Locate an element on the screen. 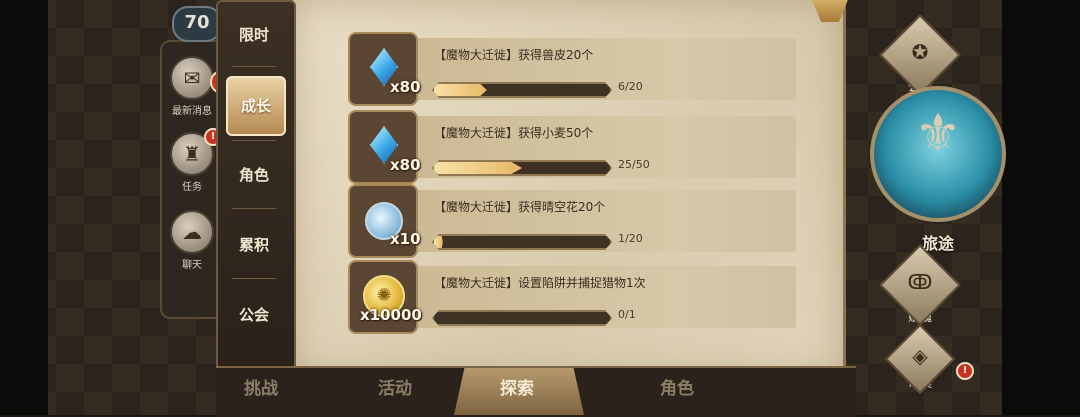 This screenshot has width=1080, height=417. soul-button: ↂ 赋魂 is located at coordinates (920, 285).